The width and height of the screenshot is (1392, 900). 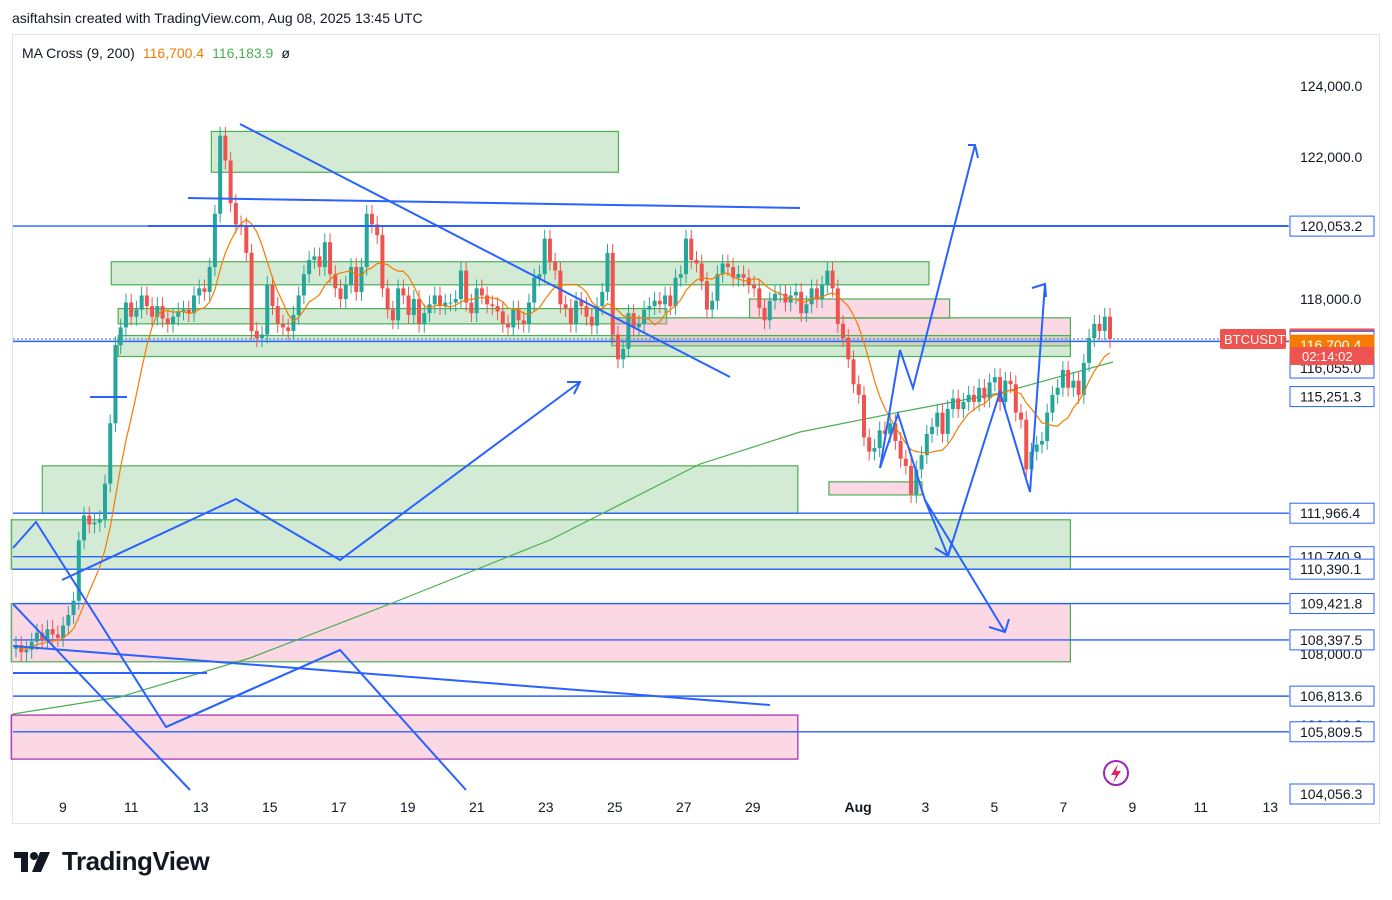 What do you see at coordinates (156, 53) in the screenshot?
I see `indicator-legend: MA Cross (9, 200) 116,700.4 116,183.9 ø` at bounding box center [156, 53].